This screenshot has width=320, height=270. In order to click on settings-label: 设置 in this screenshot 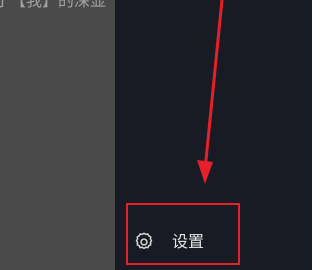, I will do `click(188, 241)`.